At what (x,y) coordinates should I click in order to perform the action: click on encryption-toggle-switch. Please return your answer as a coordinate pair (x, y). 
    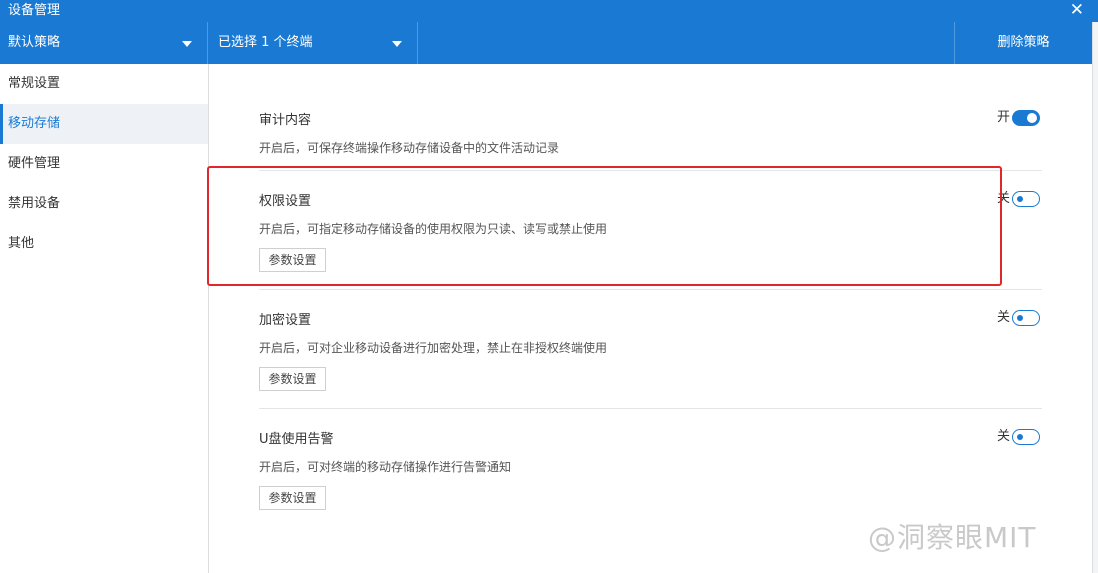
    Looking at the image, I should click on (1026, 318).